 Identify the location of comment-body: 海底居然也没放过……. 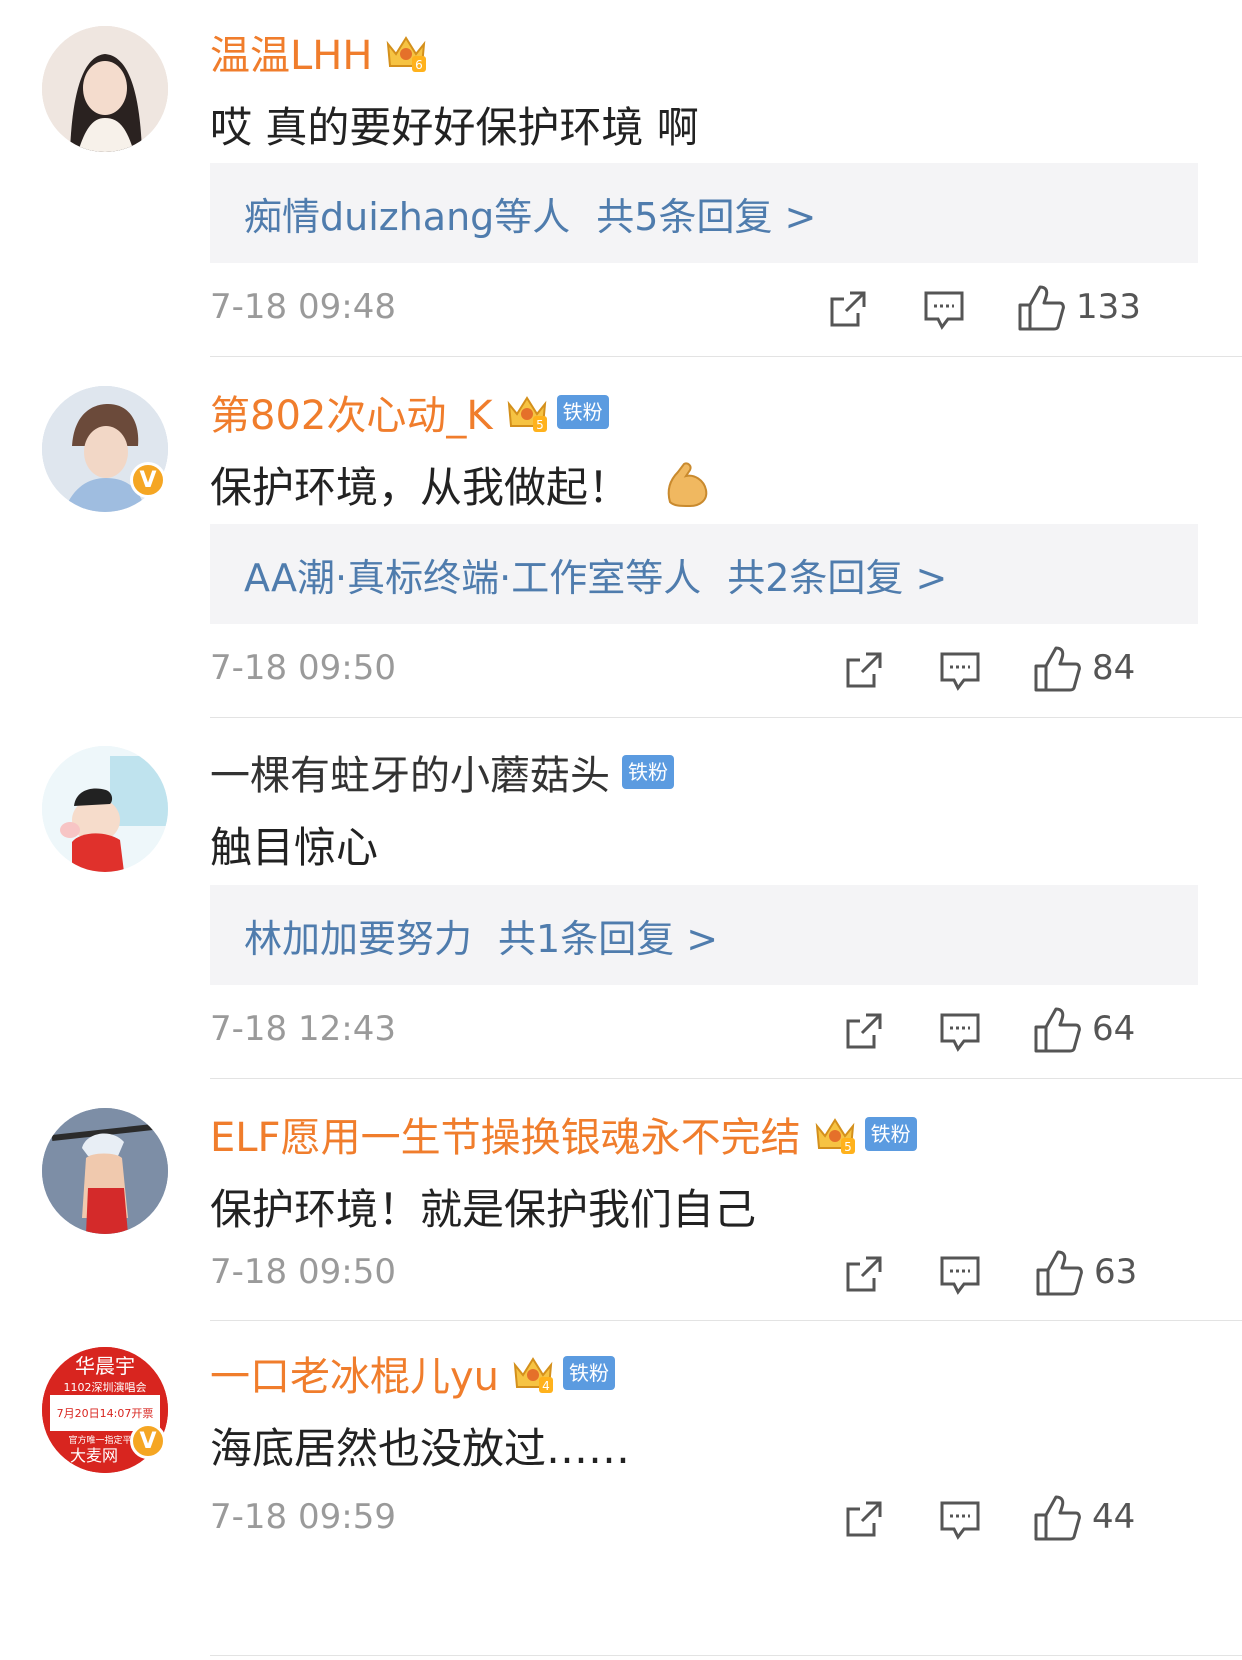
(420, 1448).